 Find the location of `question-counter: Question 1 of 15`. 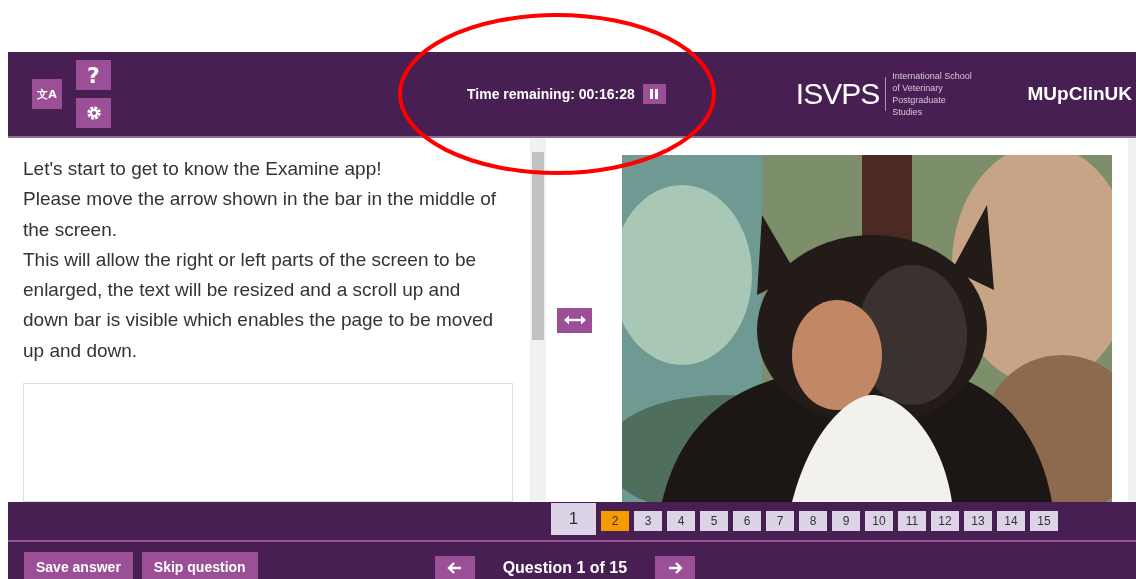

question-counter: Question 1 of 15 is located at coordinates (565, 567).